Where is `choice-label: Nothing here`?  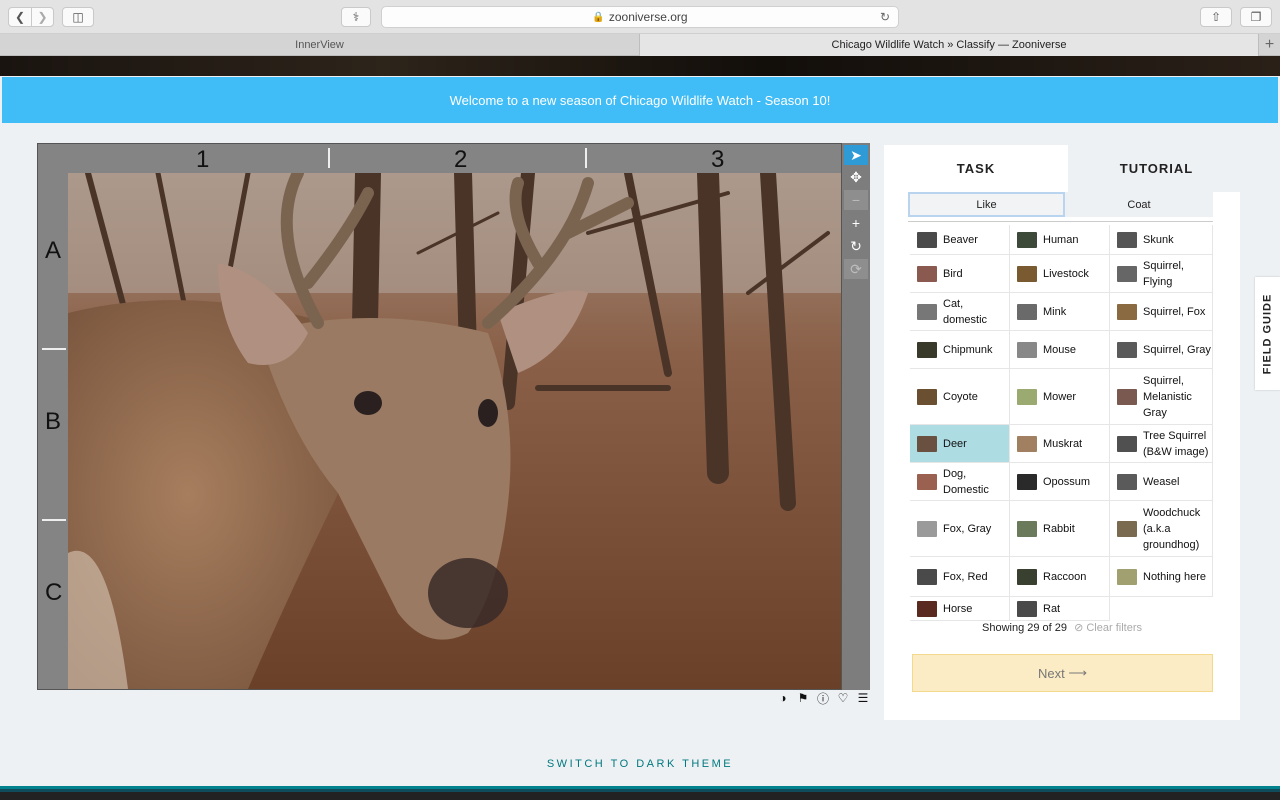
choice-label: Nothing here is located at coordinates (1174, 576).